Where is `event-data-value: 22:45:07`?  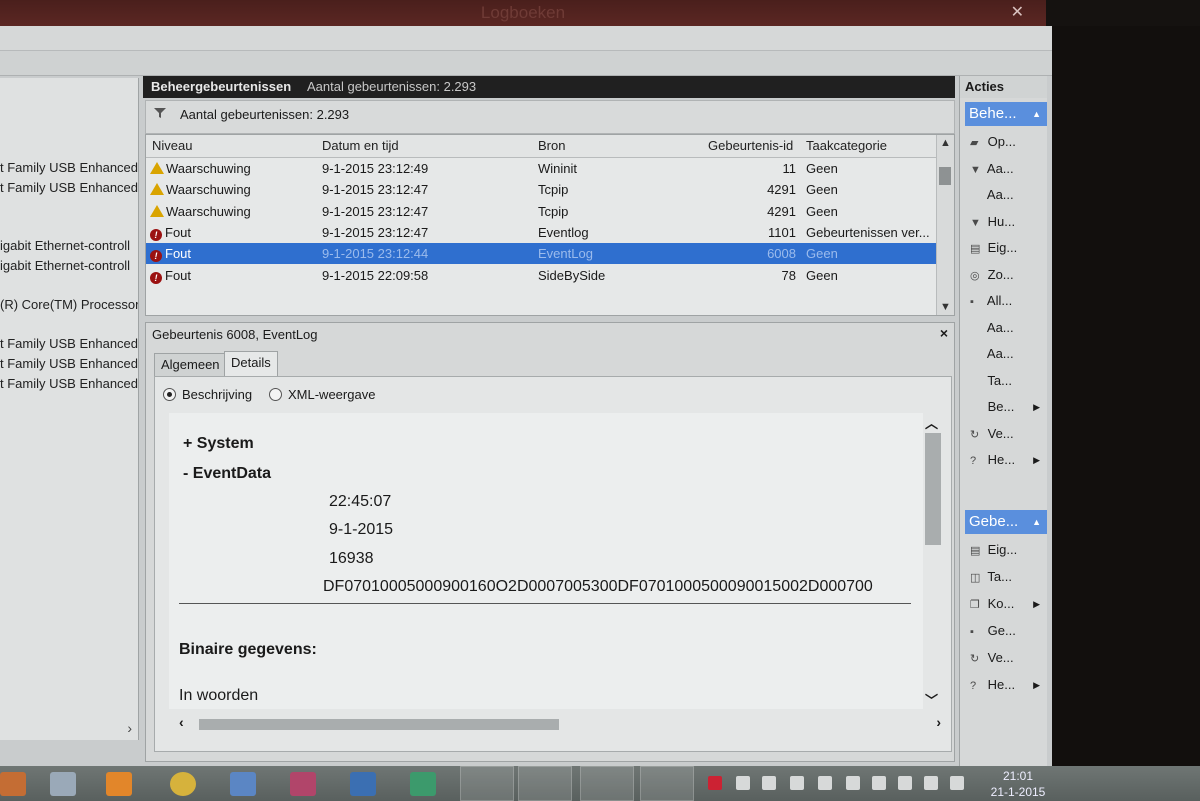
event-data-value: 22:45:07 is located at coordinates (360, 501).